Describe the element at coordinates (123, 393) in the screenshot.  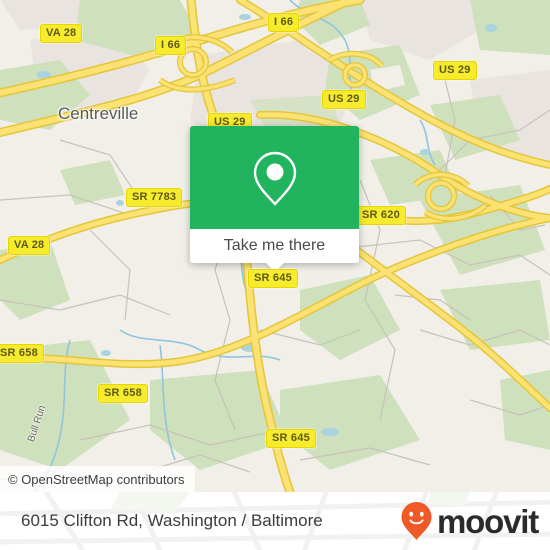
I see `road-shield-sr-658-east: SR 658` at that location.